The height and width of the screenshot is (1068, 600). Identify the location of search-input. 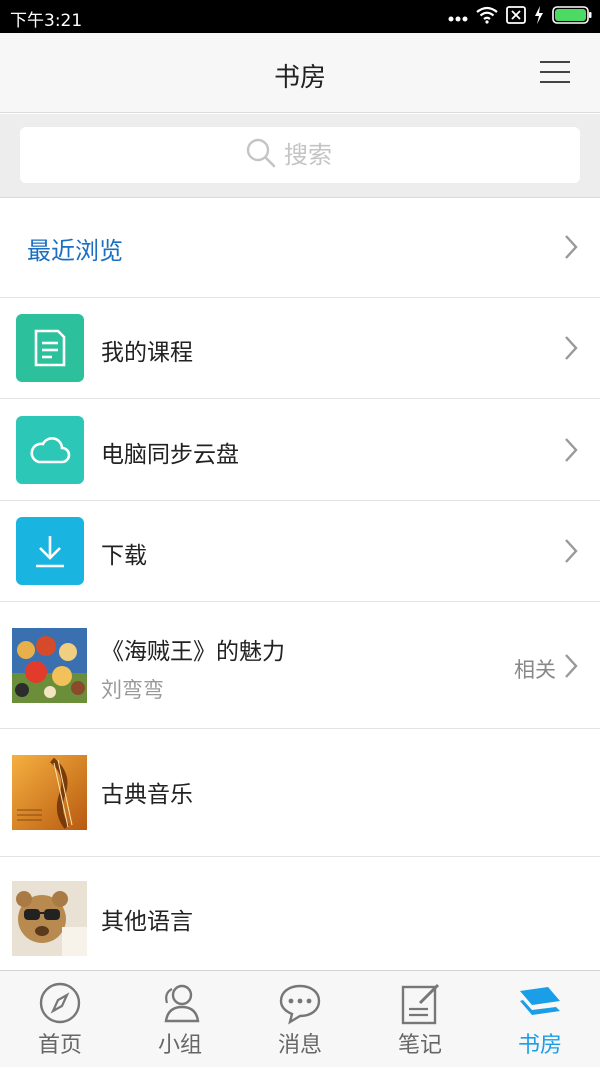
(319, 155).